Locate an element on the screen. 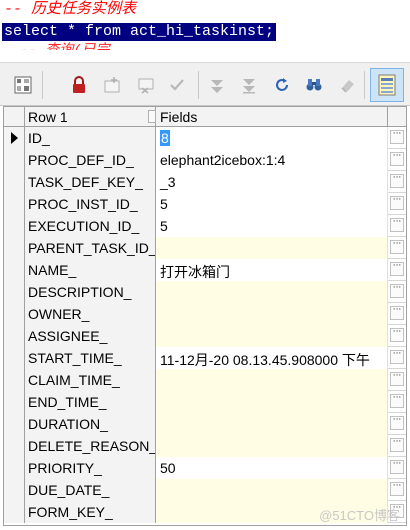  field-name-cell: PROC_DEF_ID_ is located at coordinates (90, 160).